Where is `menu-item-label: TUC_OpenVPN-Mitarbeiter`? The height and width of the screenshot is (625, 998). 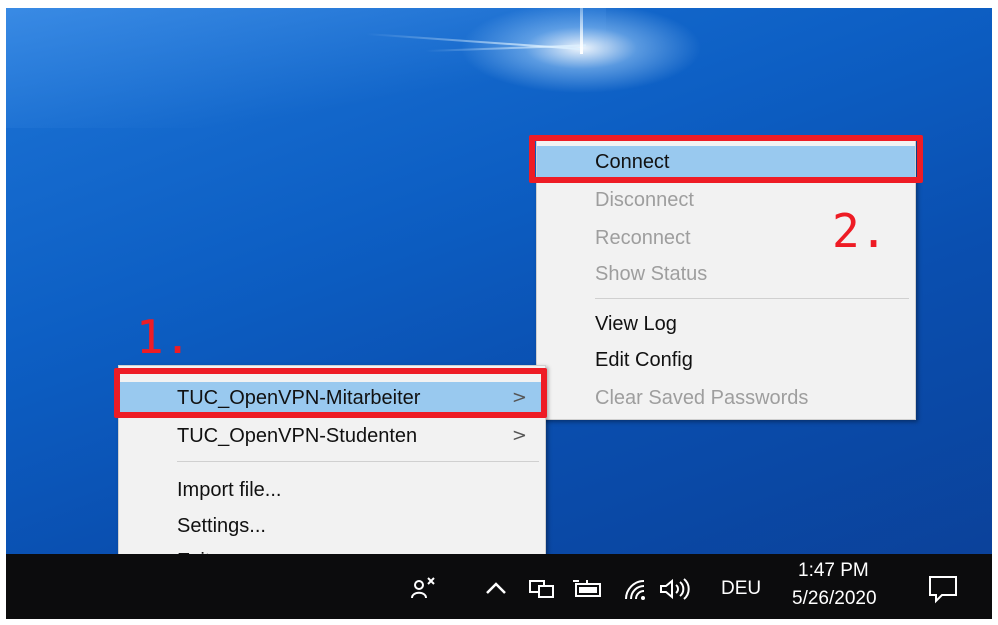
menu-item-label: TUC_OpenVPN-Mitarbeiter is located at coordinates (299, 398).